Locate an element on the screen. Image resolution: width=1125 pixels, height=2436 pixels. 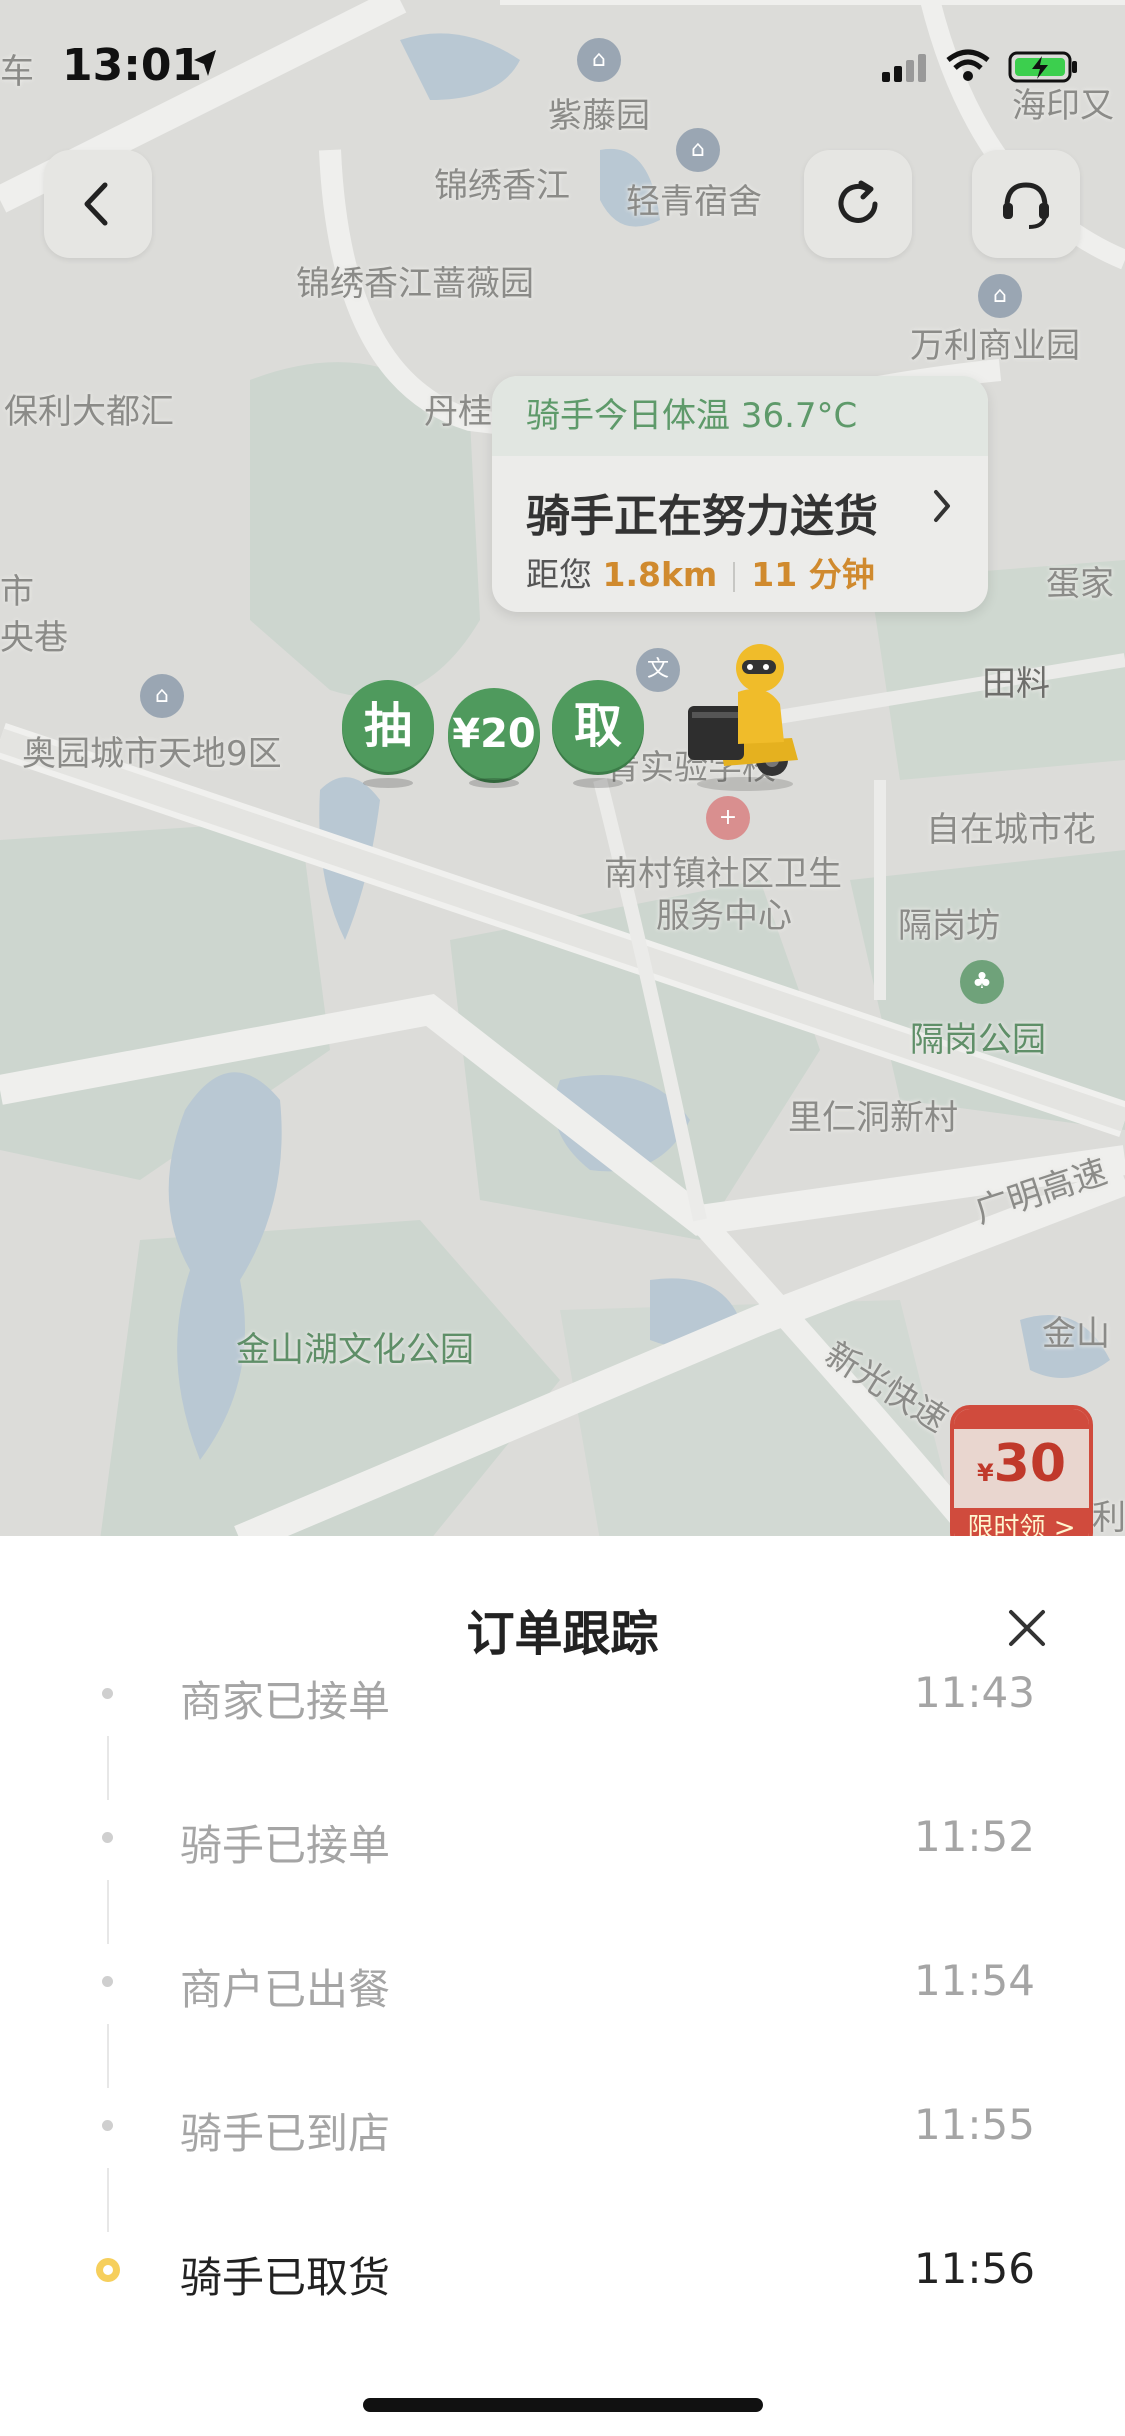
rider-status-card: 骑手今日体温 36.7°C 骑手正在努力送货 距您 1.8km 11 分钟 is located at coordinates (740, 494).